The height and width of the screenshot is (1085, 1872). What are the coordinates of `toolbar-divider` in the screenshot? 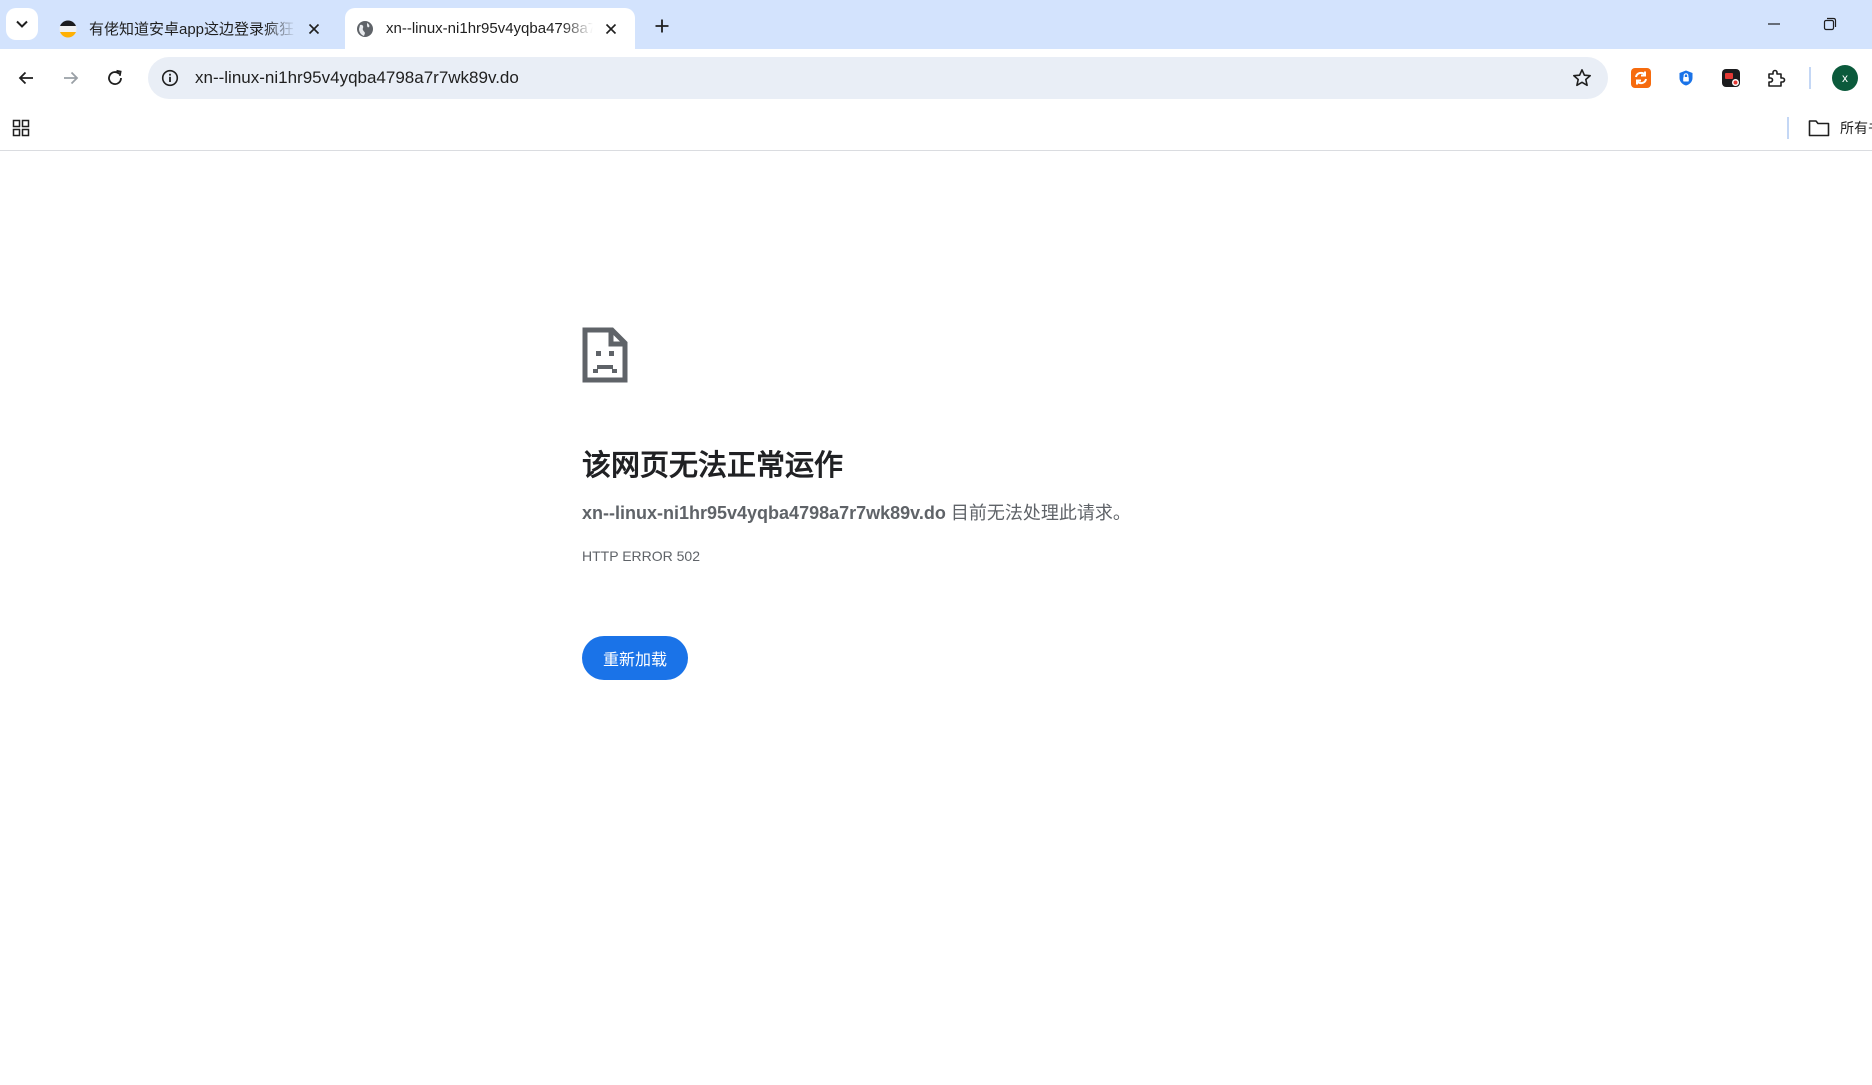 It's located at (1810, 78).